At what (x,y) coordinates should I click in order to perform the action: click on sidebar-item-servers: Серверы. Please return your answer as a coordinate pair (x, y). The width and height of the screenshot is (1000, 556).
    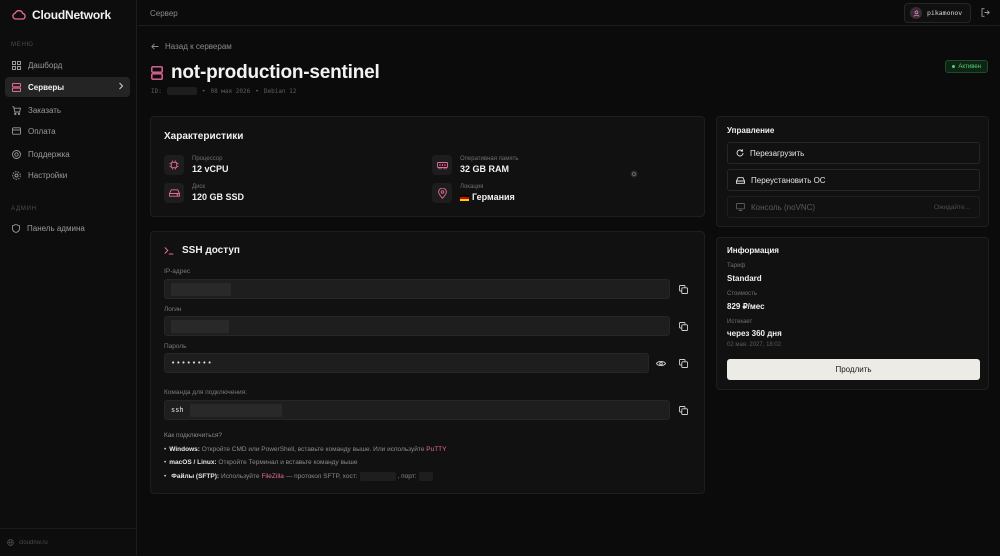
    Looking at the image, I should click on (67, 87).